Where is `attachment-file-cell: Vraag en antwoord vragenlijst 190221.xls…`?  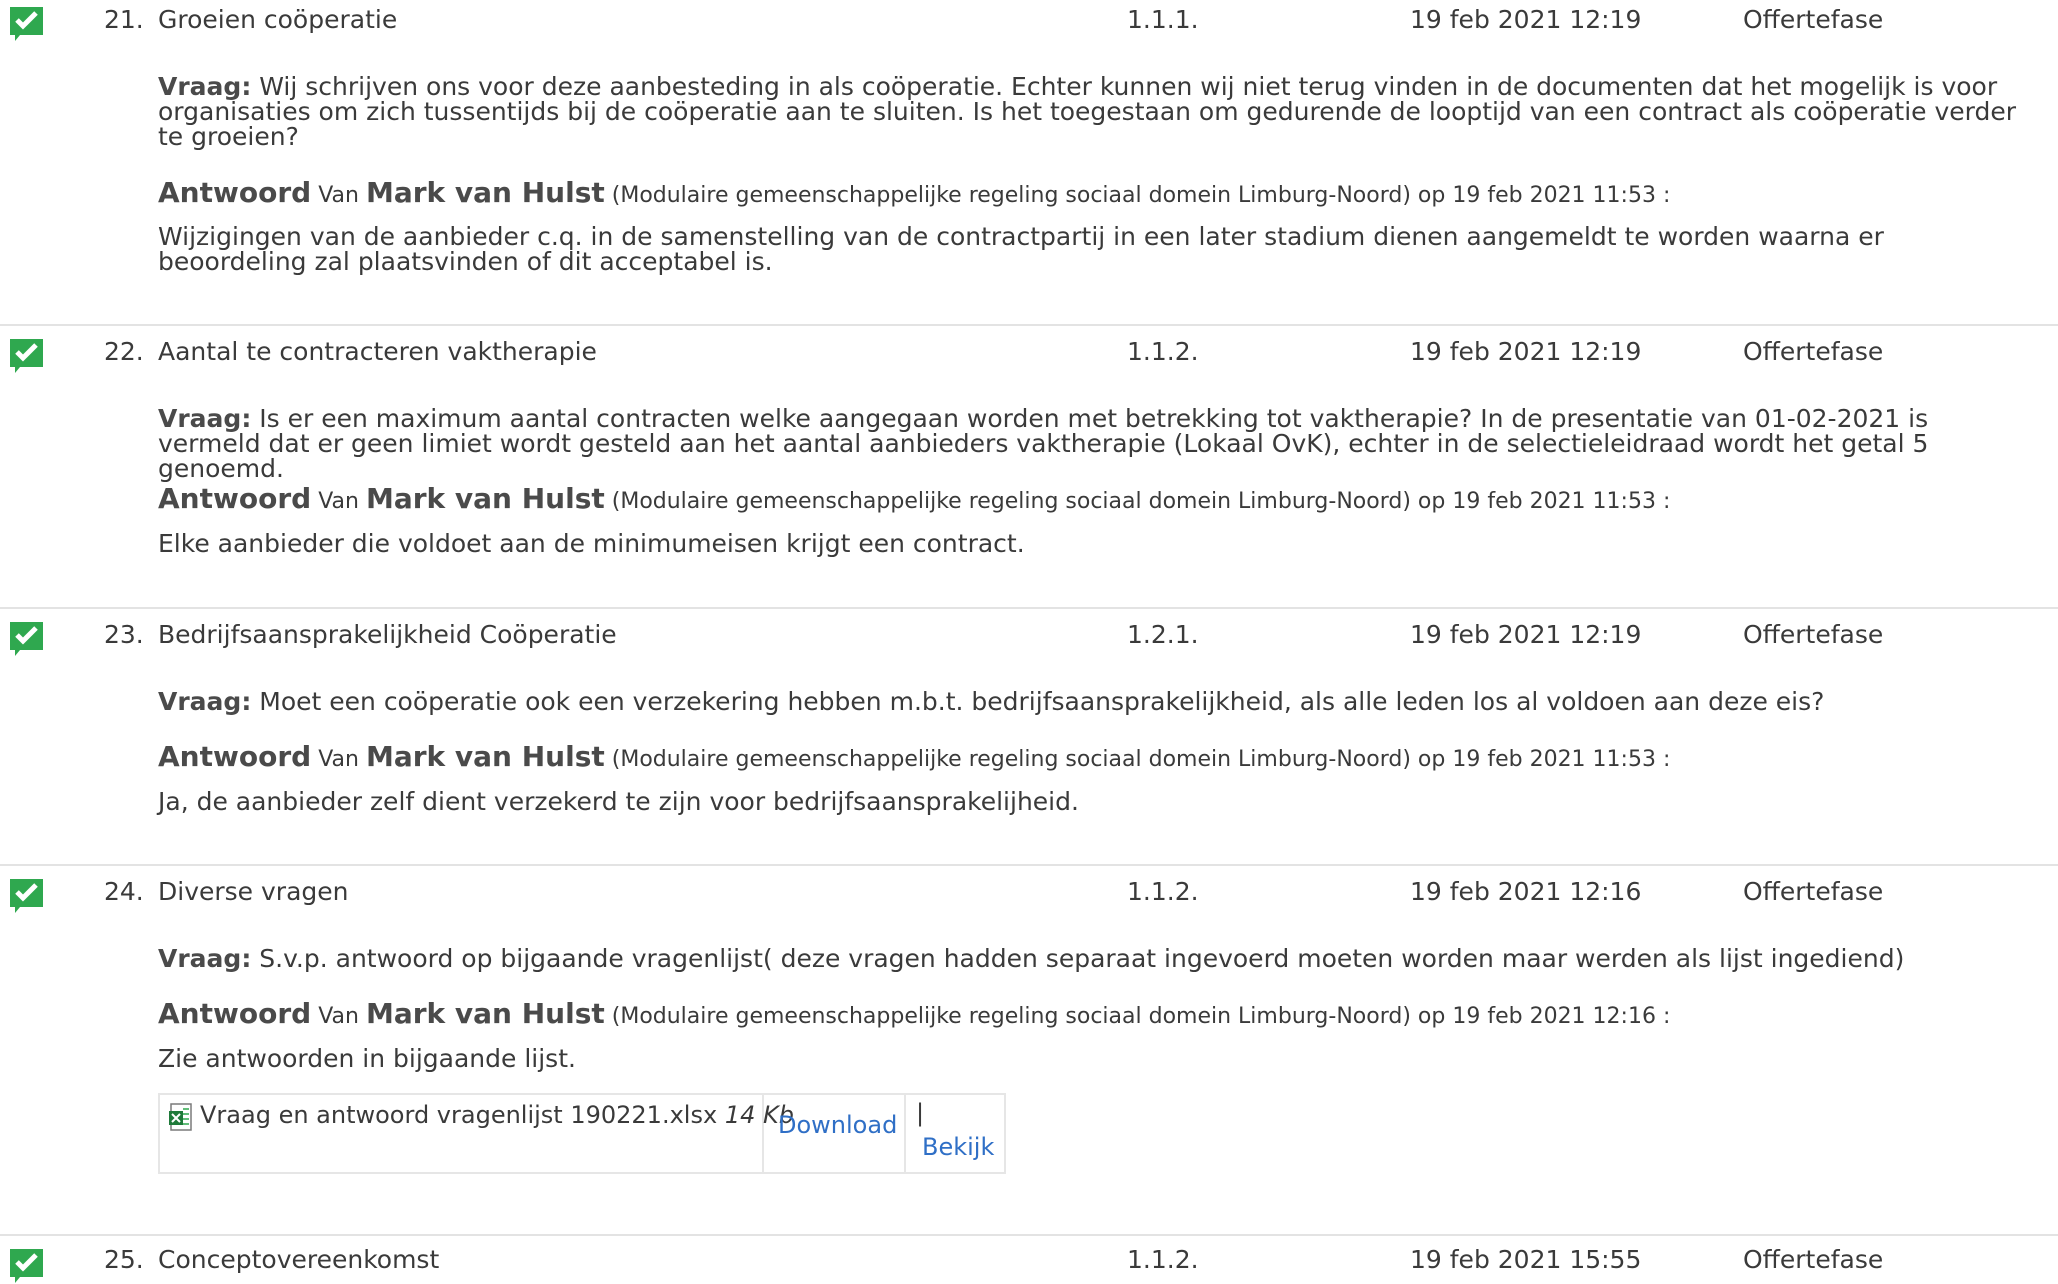
attachment-file-cell: Vraag en antwoord vragenlijst 190221.xls… is located at coordinates (477, 1133).